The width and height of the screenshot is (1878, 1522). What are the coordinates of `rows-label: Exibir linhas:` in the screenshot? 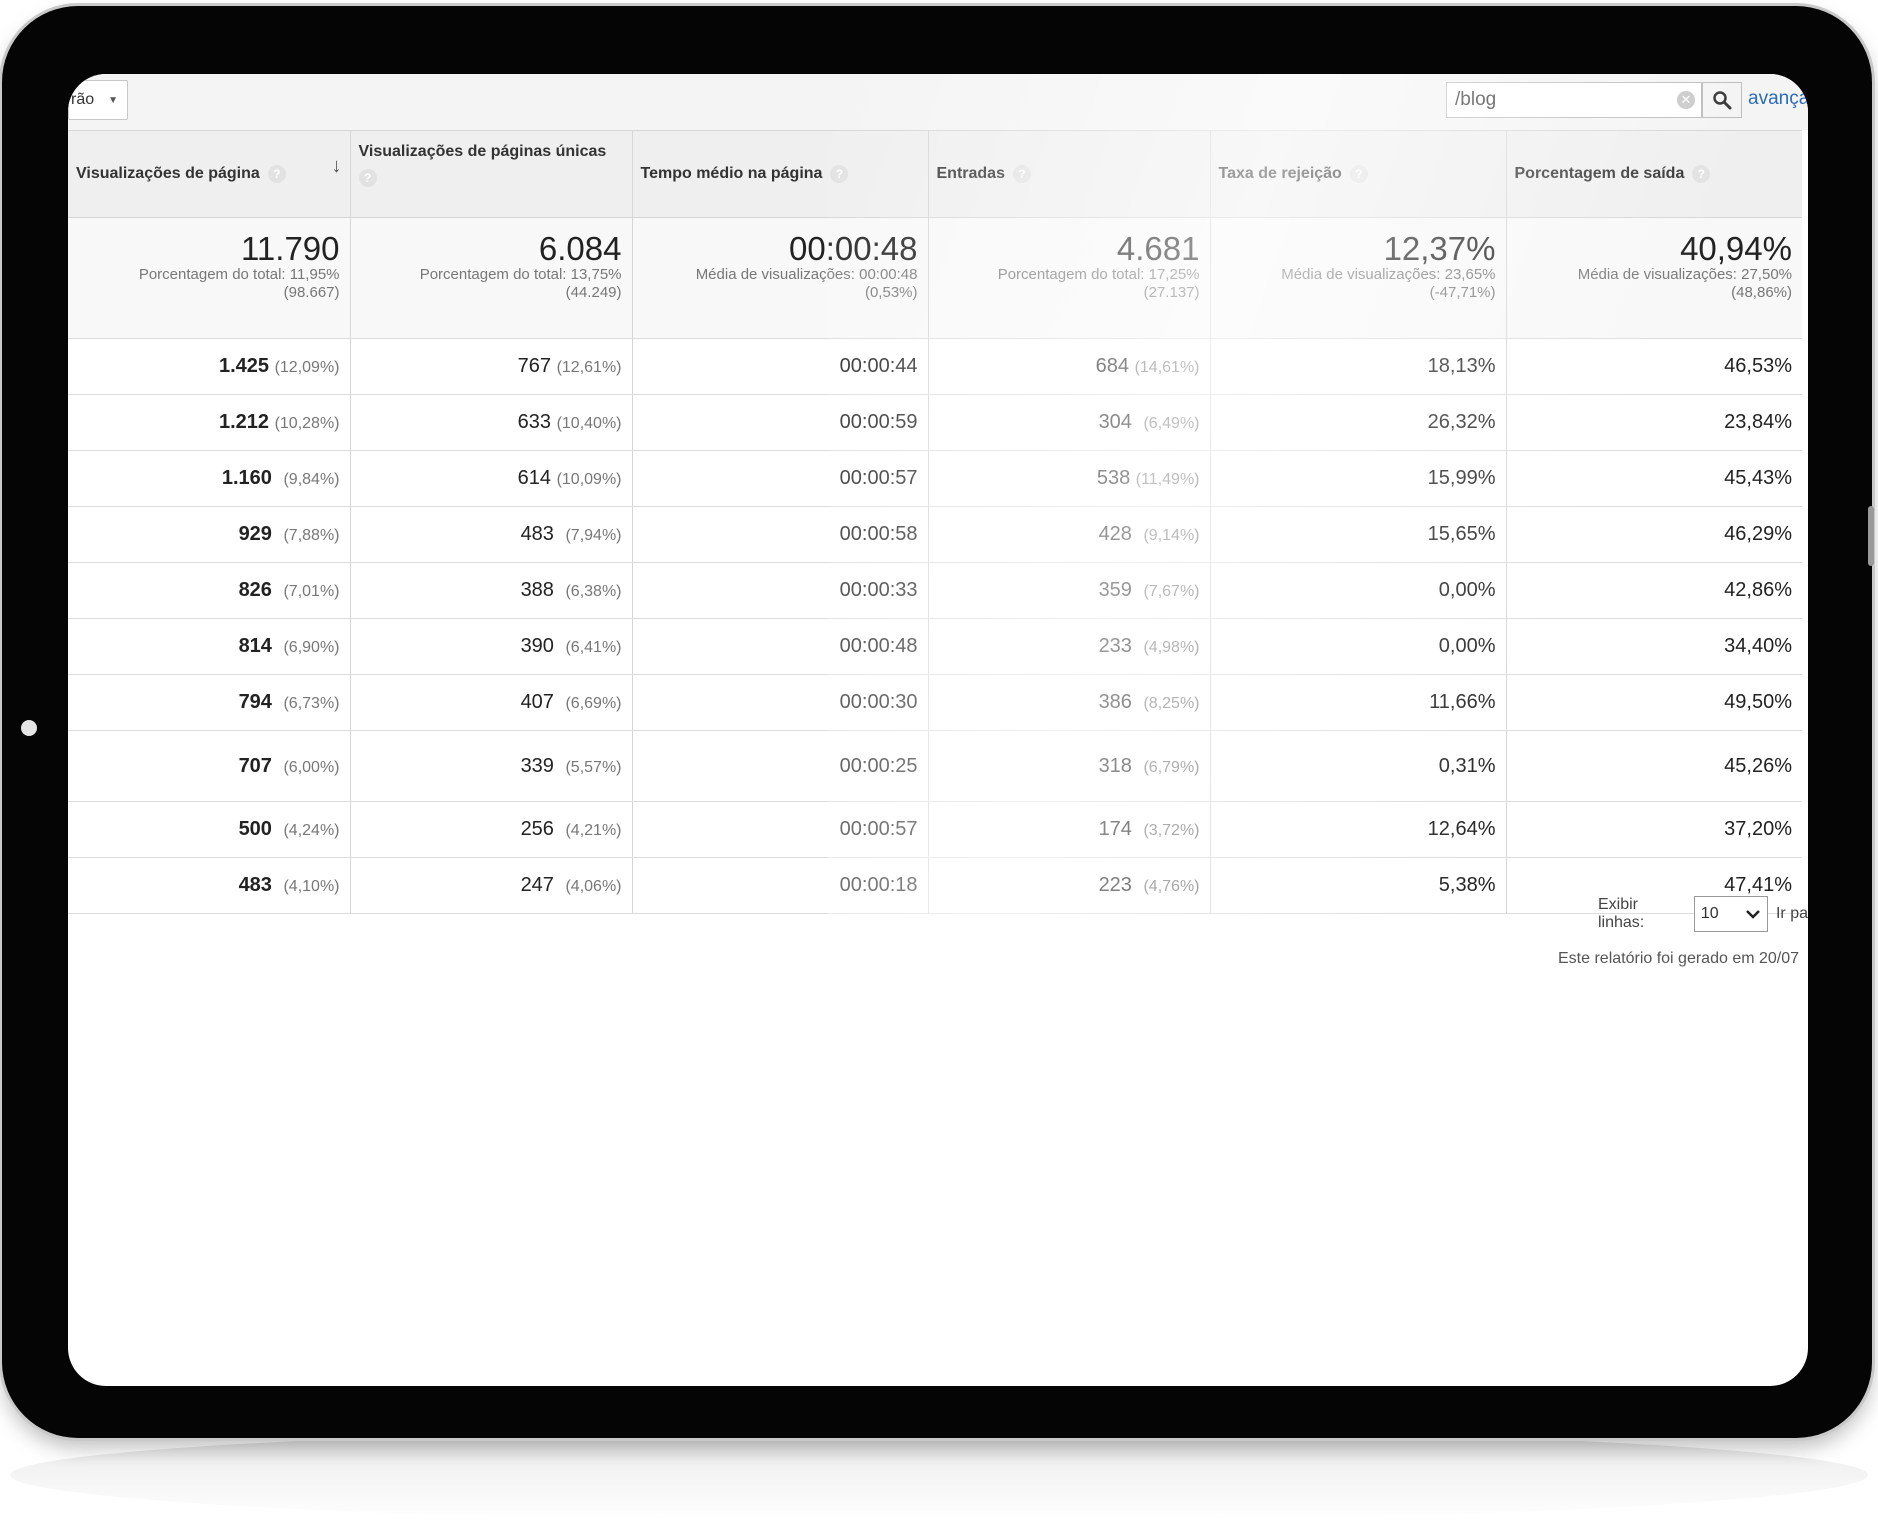 It's located at (1621, 913).